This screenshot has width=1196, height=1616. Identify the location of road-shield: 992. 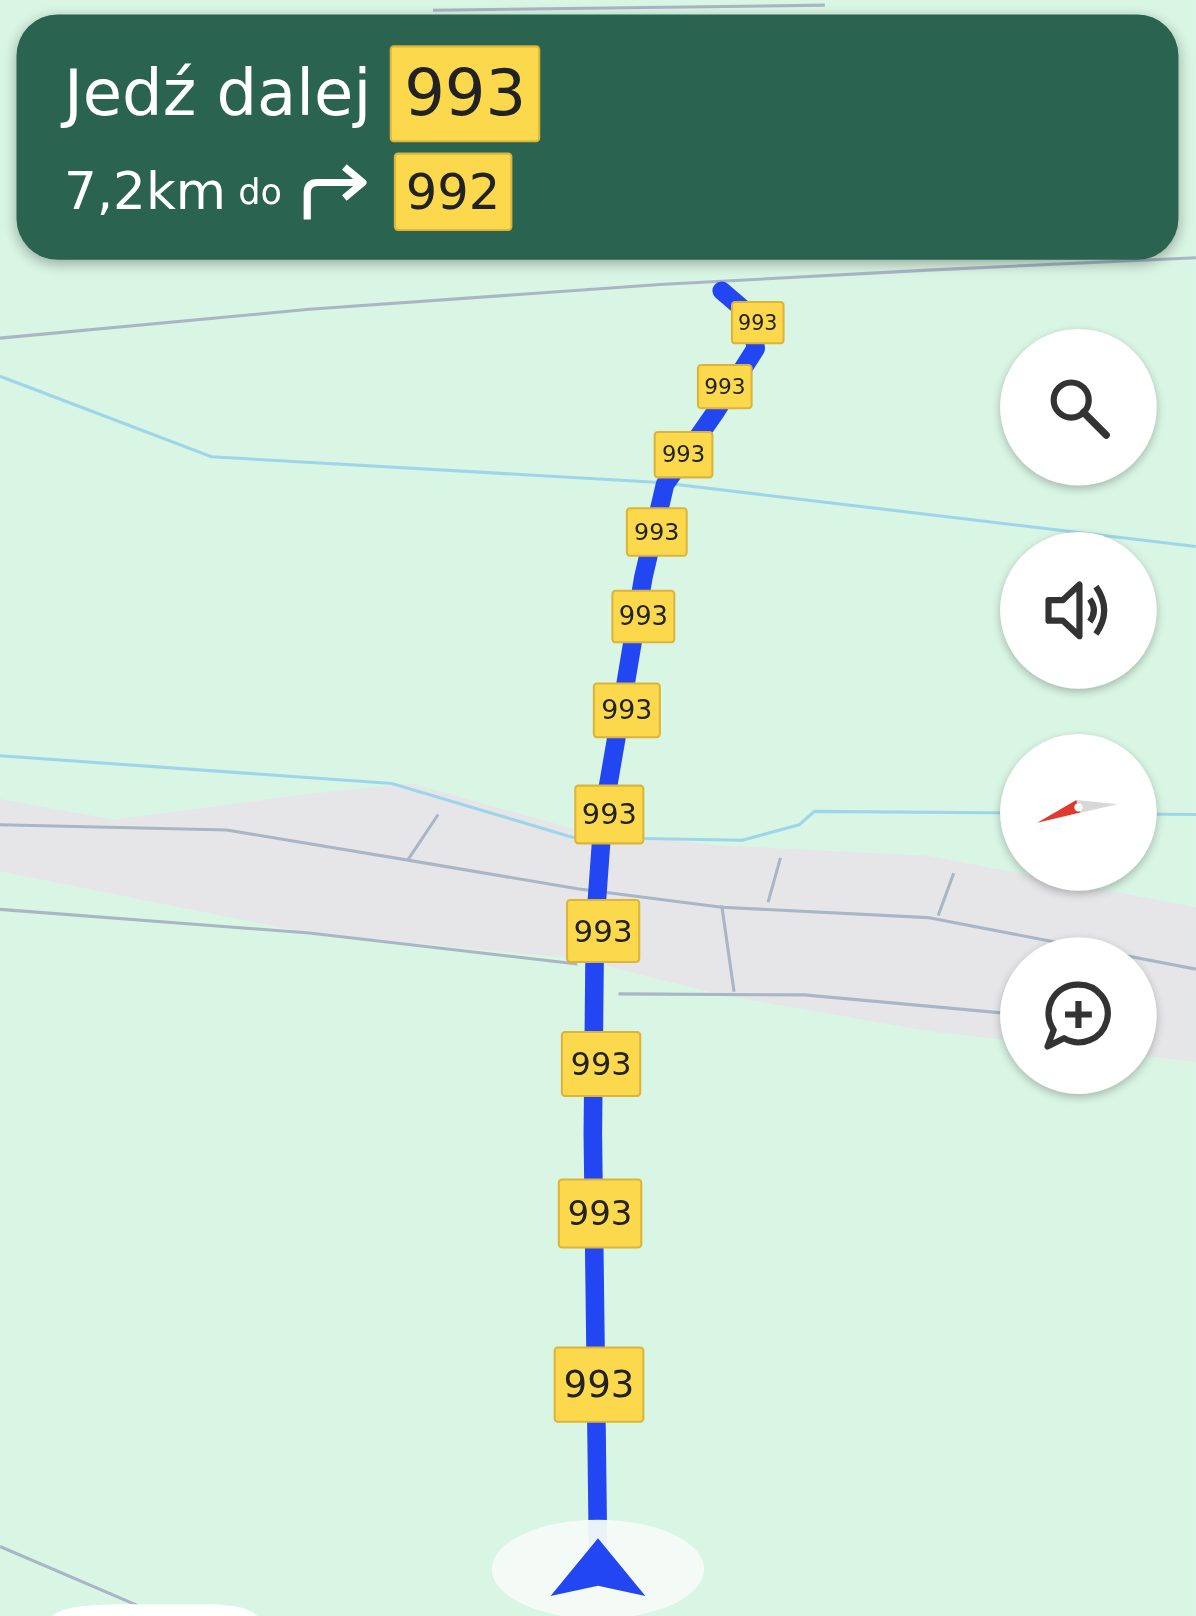
(453, 191).